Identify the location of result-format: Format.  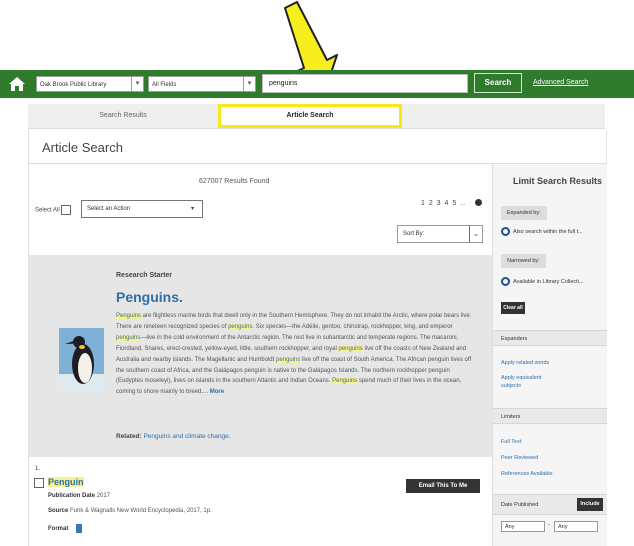
(65, 528).